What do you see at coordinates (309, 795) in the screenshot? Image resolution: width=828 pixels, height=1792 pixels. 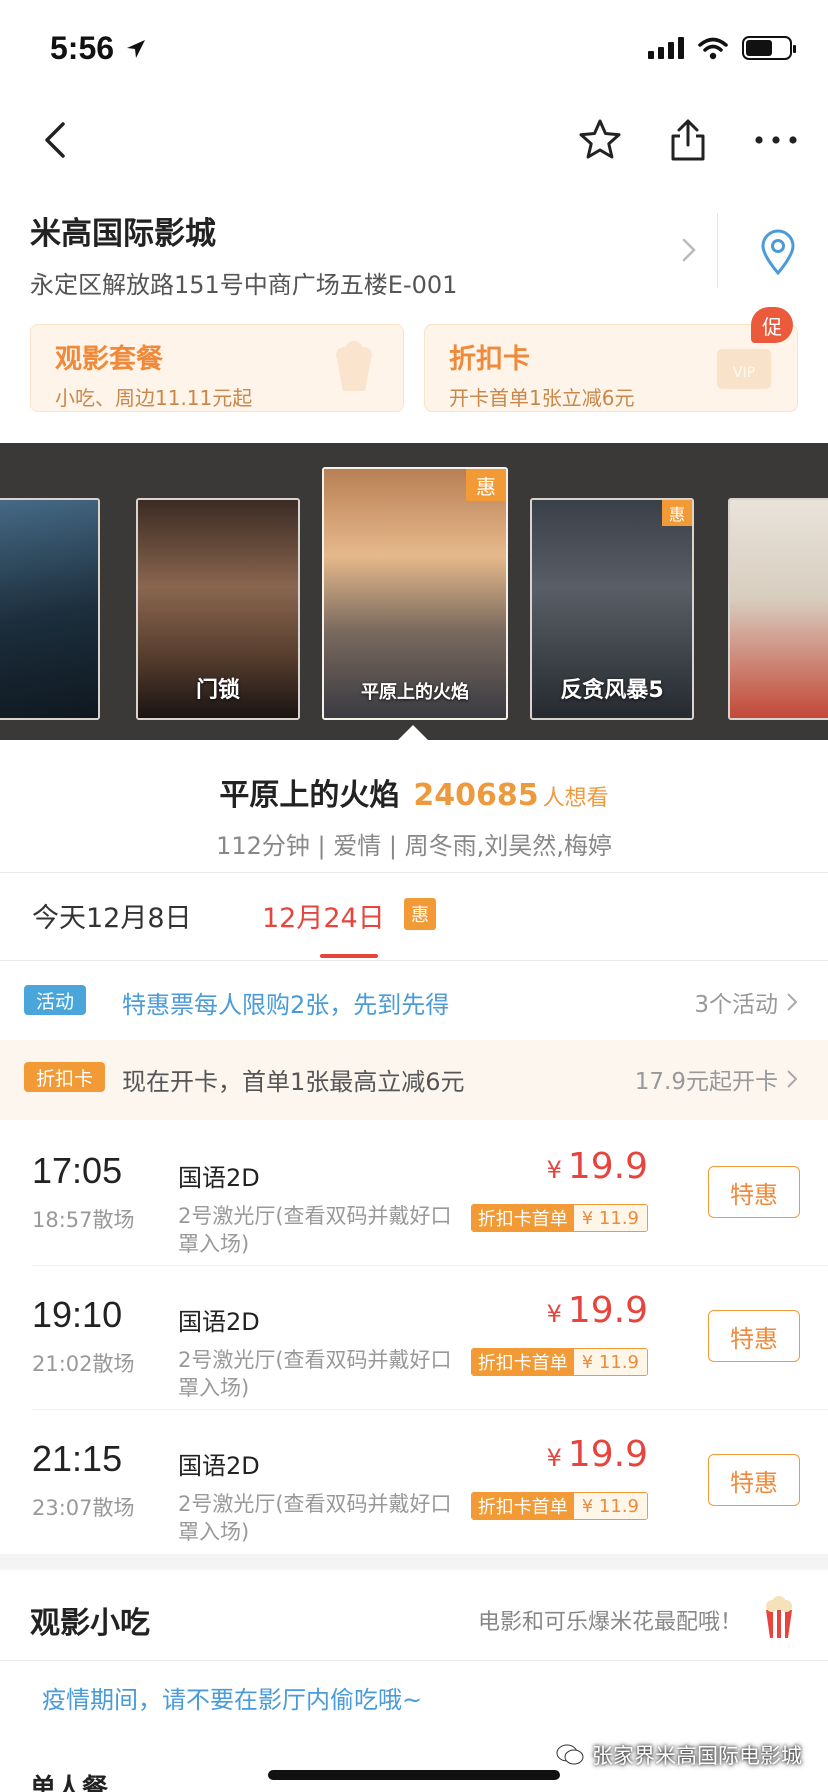 I see `movie-title: 平原上的火焰` at bounding box center [309, 795].